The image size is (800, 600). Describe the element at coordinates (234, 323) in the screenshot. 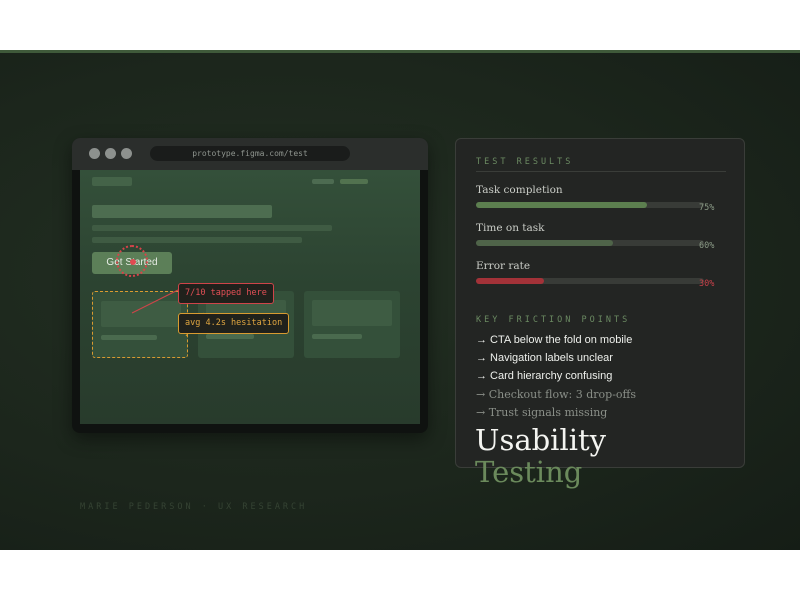

I see `hesitation-callout: avg 4.2s hesitation` at that location.